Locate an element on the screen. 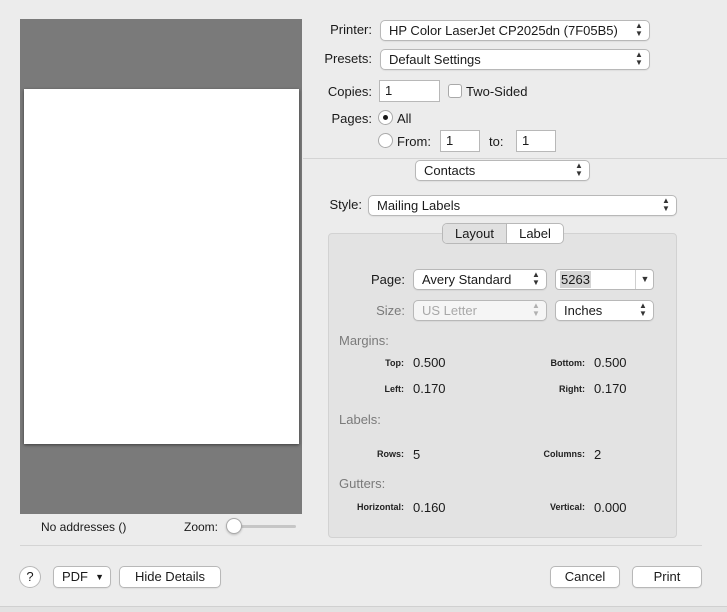  style-label: Style: is located at coordinates (345, 204).